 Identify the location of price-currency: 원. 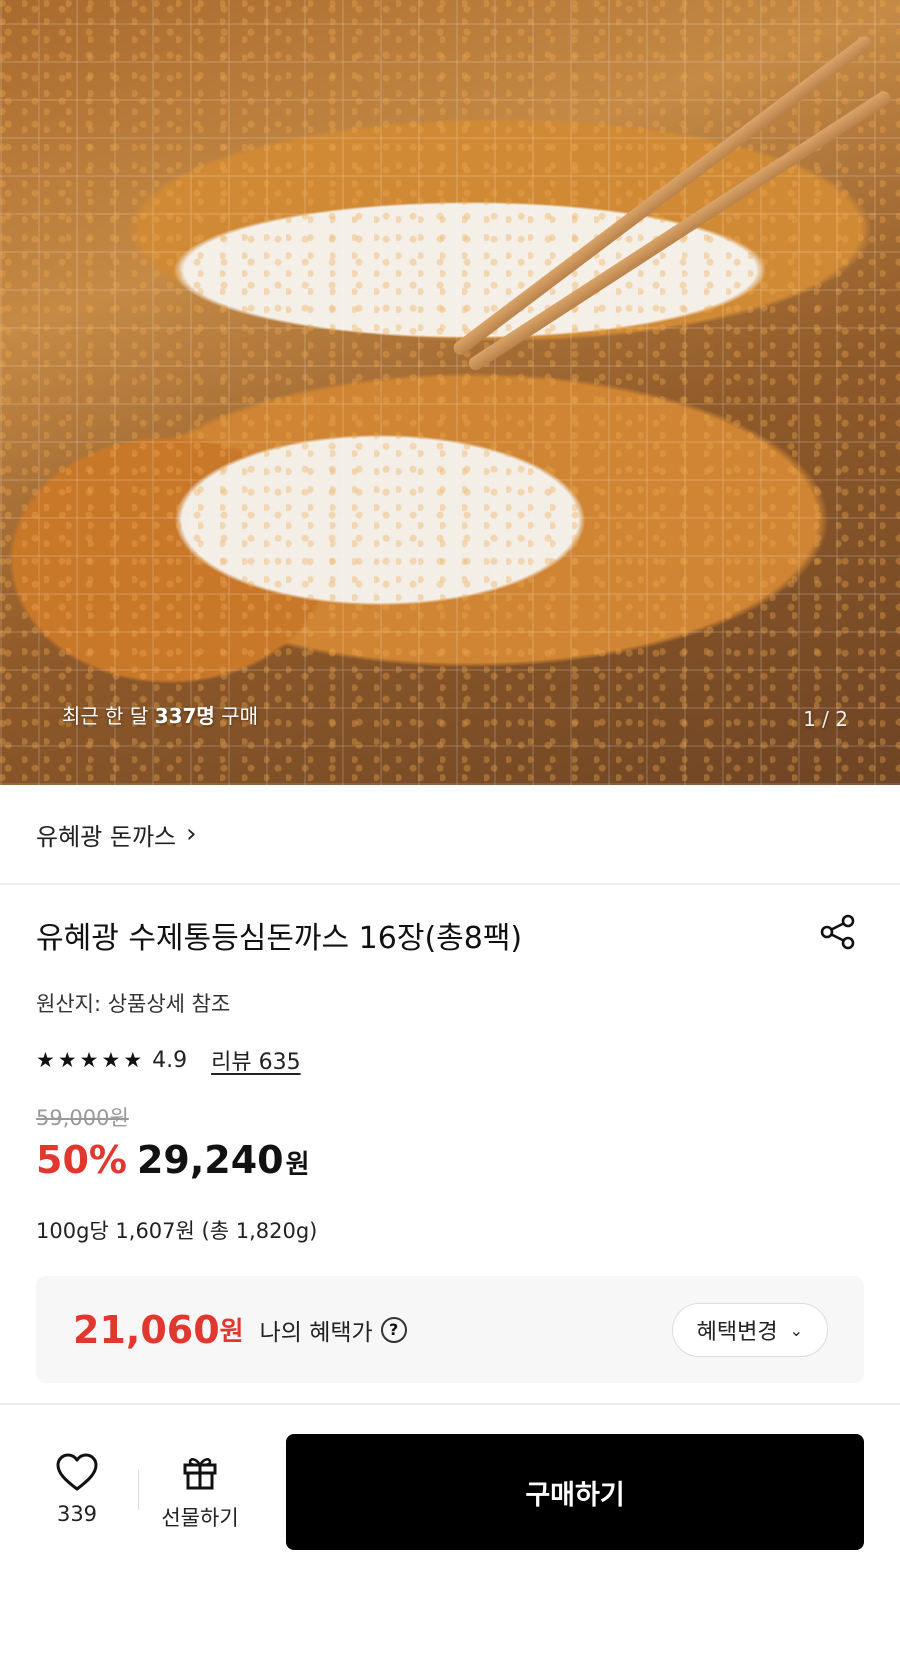
(297, 1165).